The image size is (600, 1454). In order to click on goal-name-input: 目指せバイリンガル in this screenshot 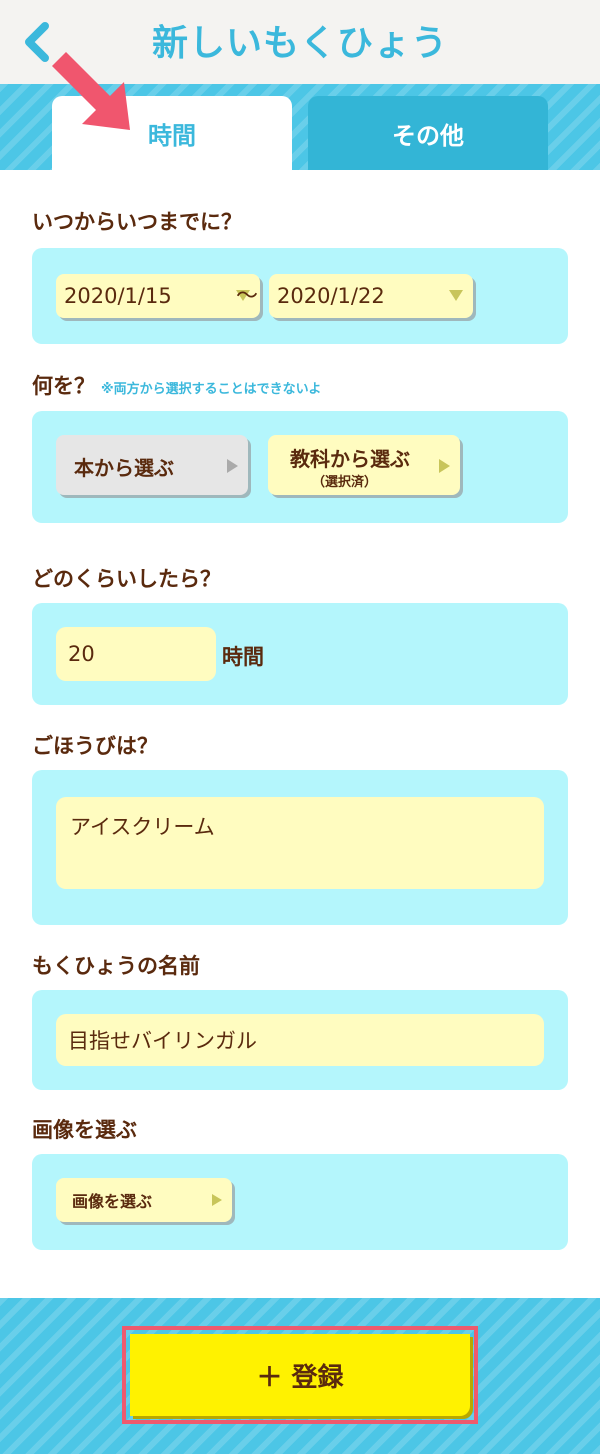, I will do `click(300, 1040)`.